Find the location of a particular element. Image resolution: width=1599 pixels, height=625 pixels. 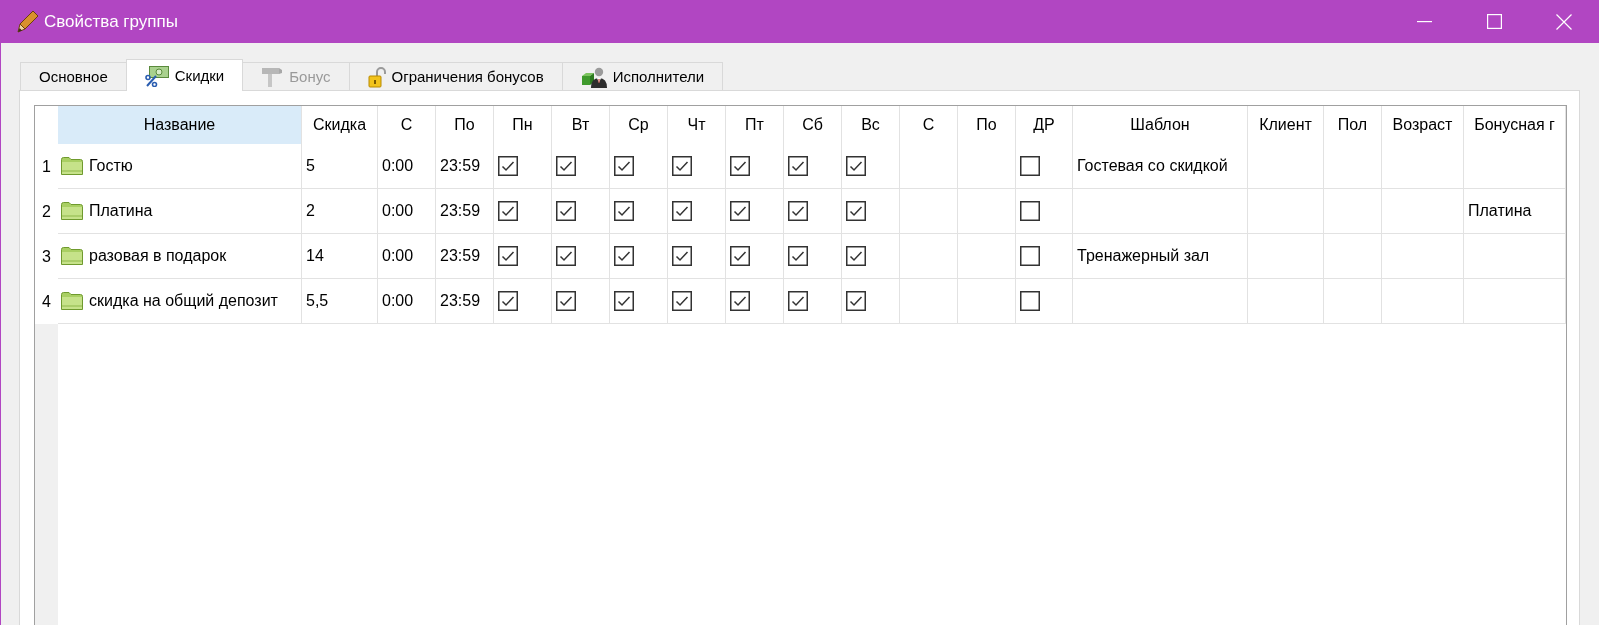

row-number: 2 is located at coordinates (46, 211).